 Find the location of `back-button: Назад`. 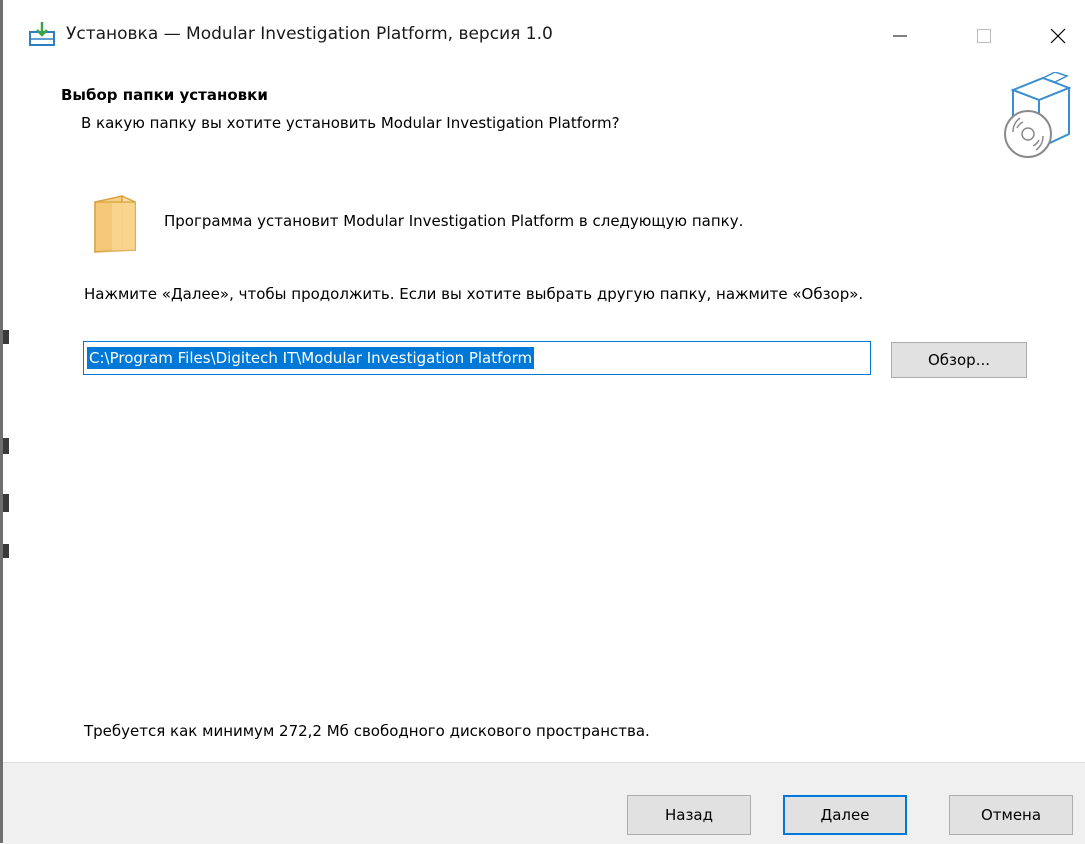

back-button: Назад is located at coordinates (689, 815).